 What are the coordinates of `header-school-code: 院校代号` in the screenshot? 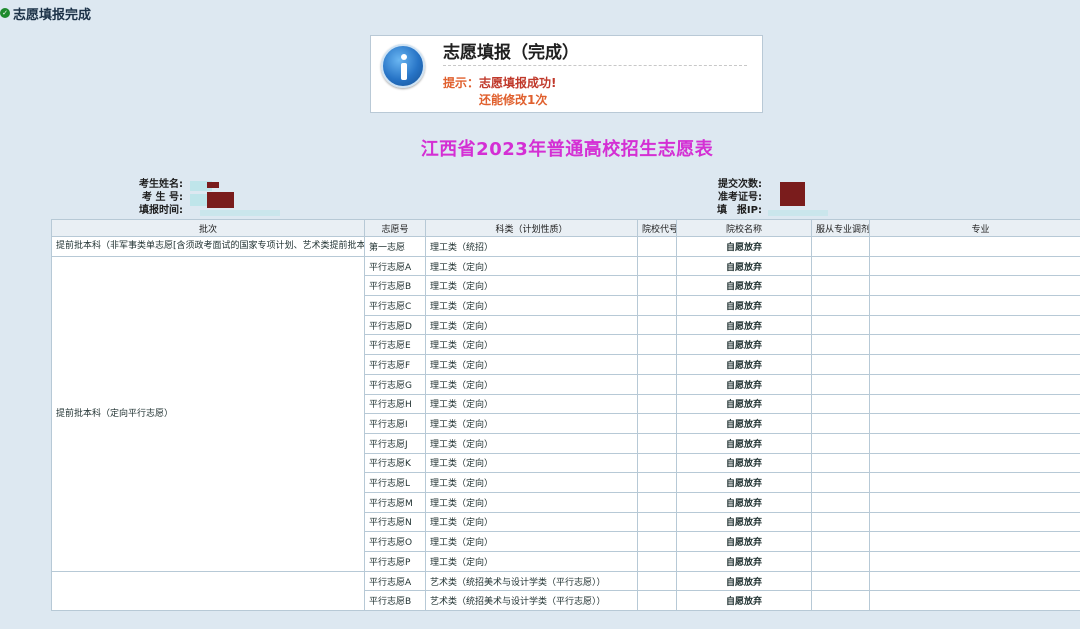 It's located at (657, 228).